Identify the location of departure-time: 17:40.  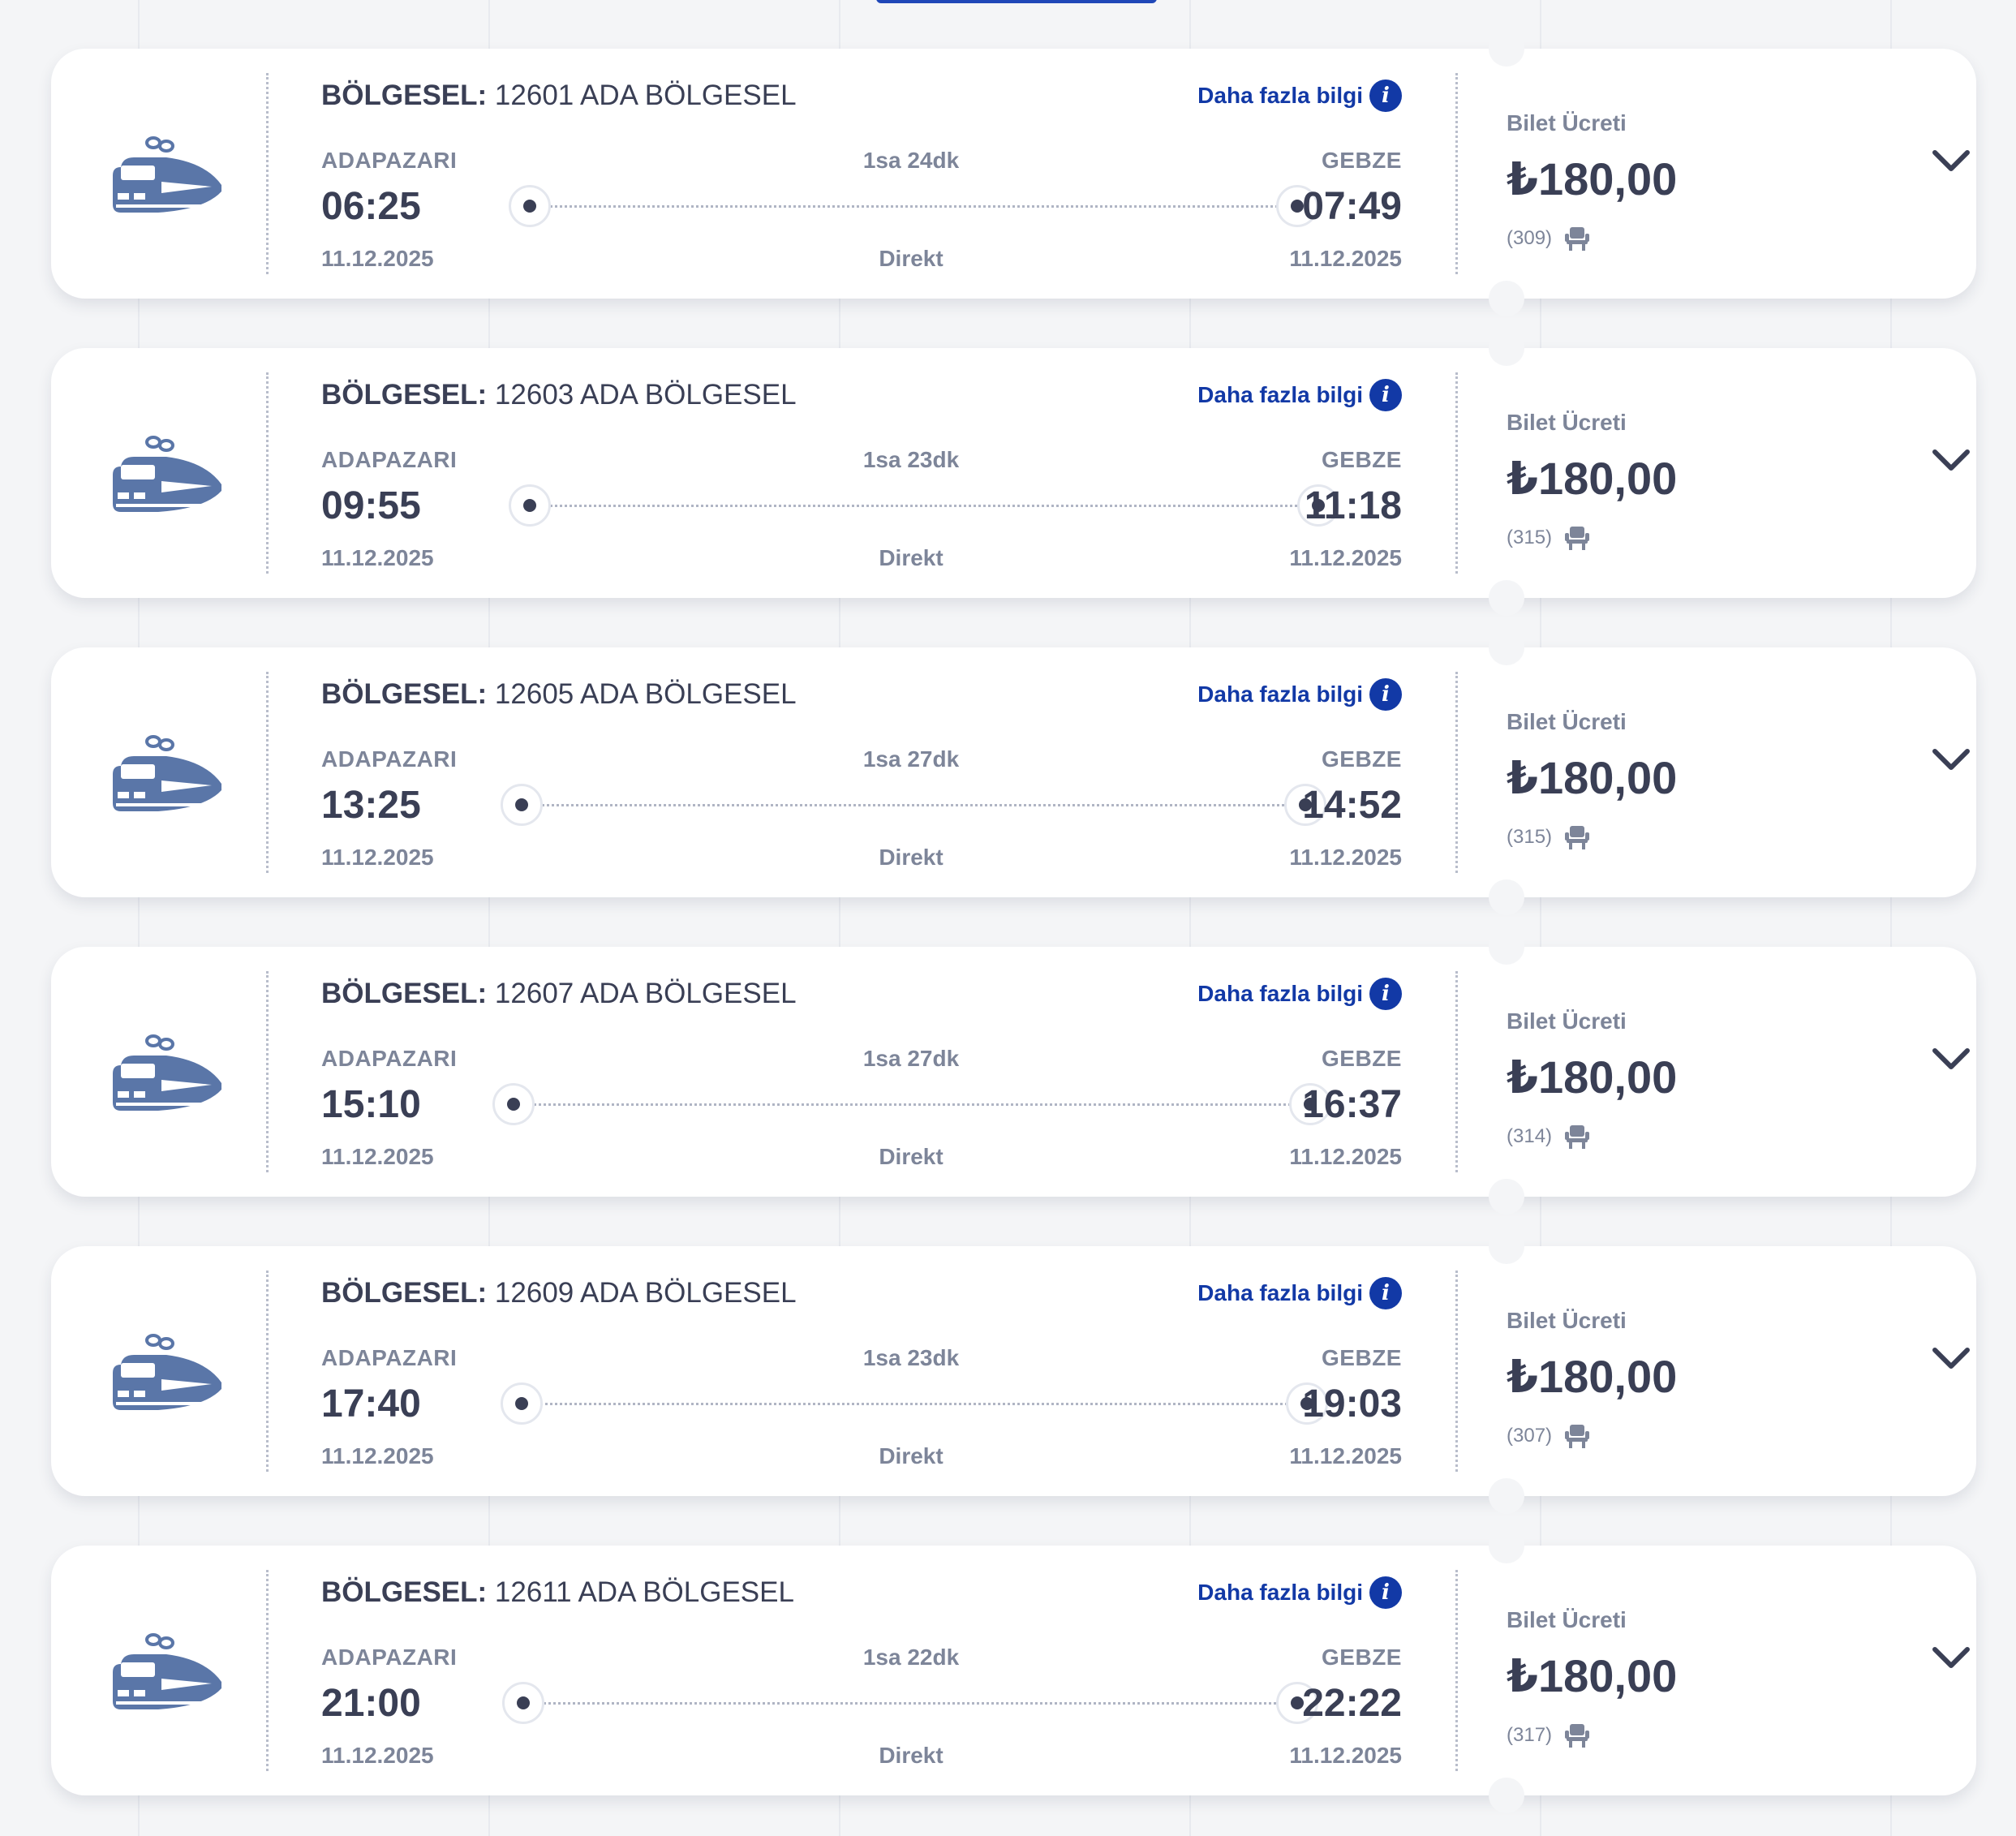
(371, 1403).